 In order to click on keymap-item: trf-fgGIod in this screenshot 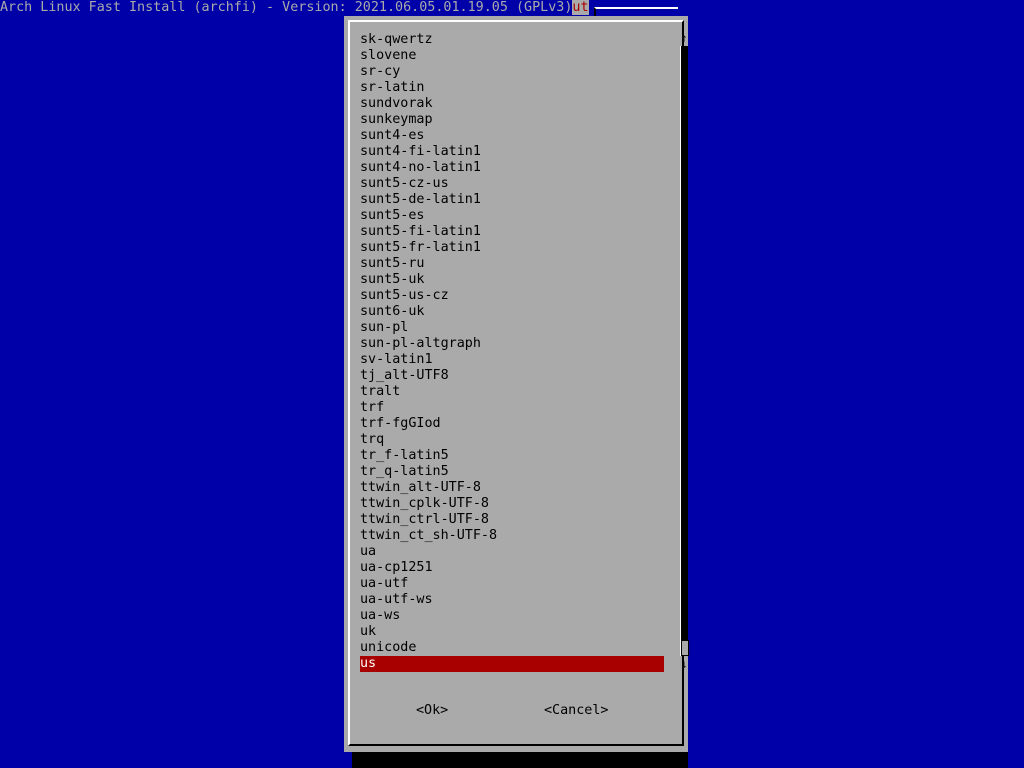, I will do `click(512, 424)`.